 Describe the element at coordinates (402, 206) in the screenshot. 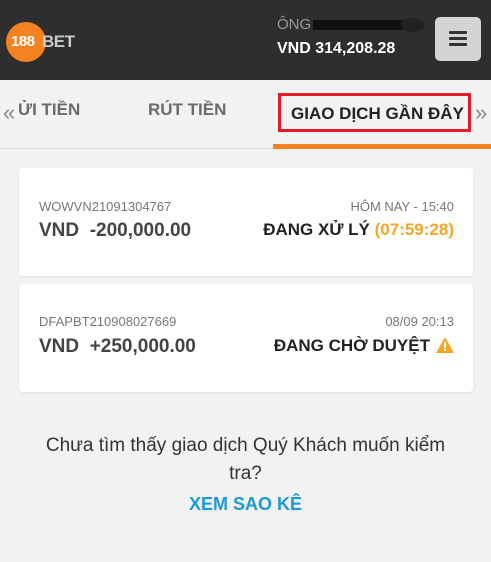

I see `transaction-time: HÔM NAY - 15:40` at that location.